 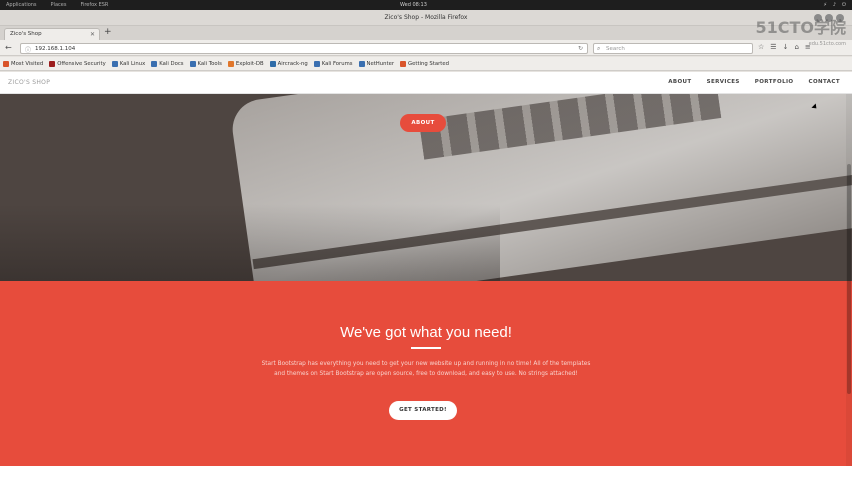 What do you see at coordinates (92, 34) in the screenshot?
I see `tab-close-icon: ✕` at bounding box center [92, 34].